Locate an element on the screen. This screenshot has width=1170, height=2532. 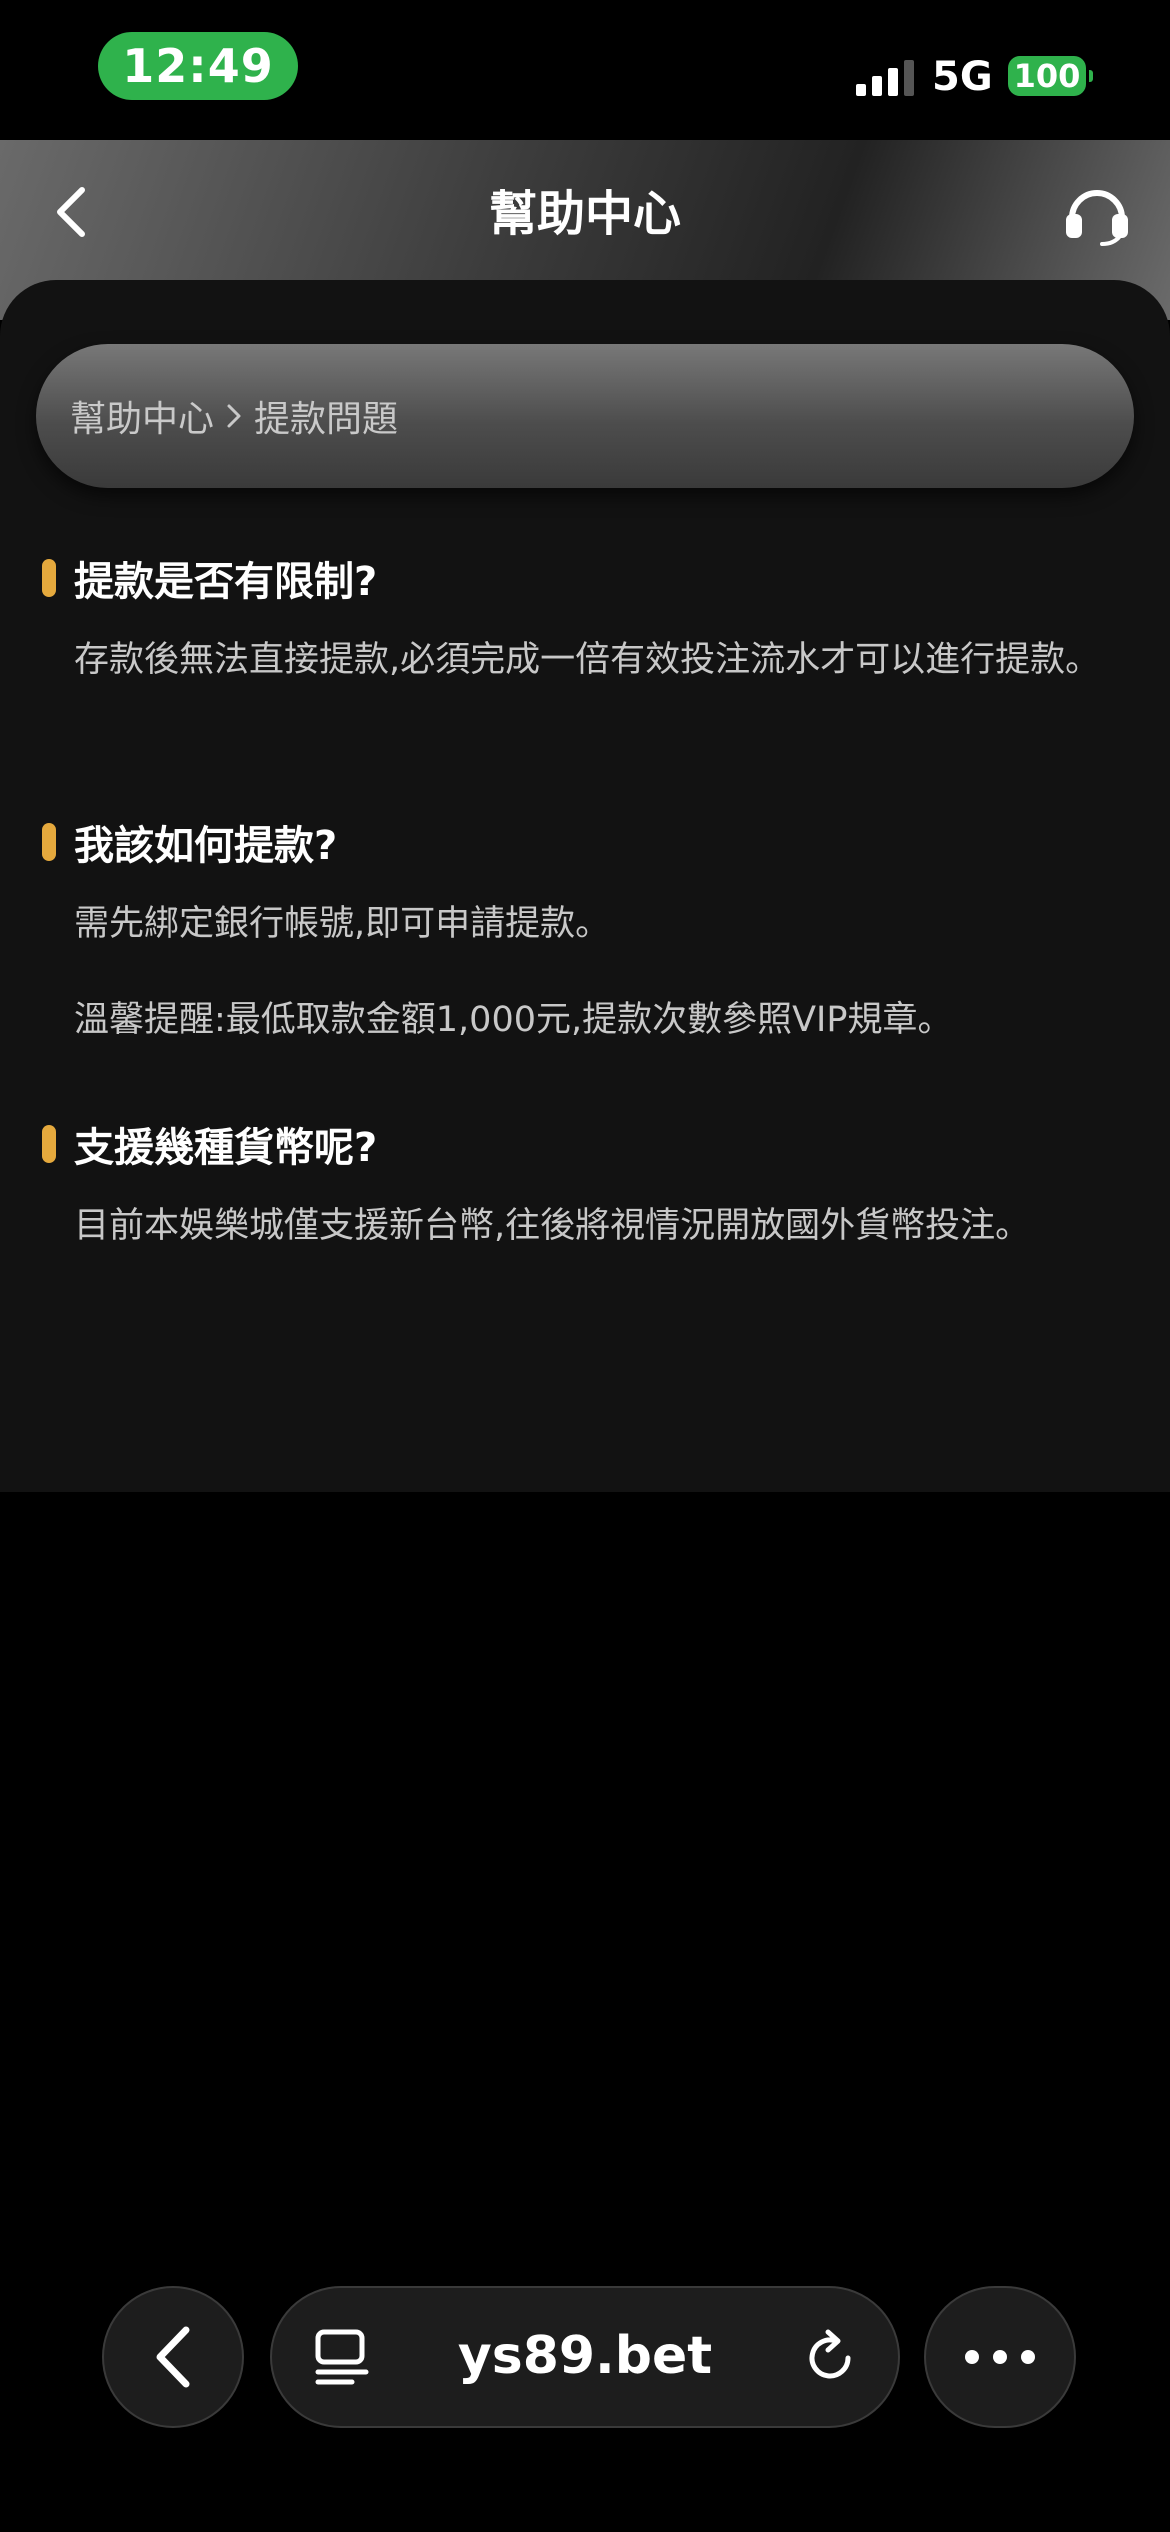
faq-answer: 需先綁定銀行帳號,即可申請提款。 is located at coordinates (342, 924).